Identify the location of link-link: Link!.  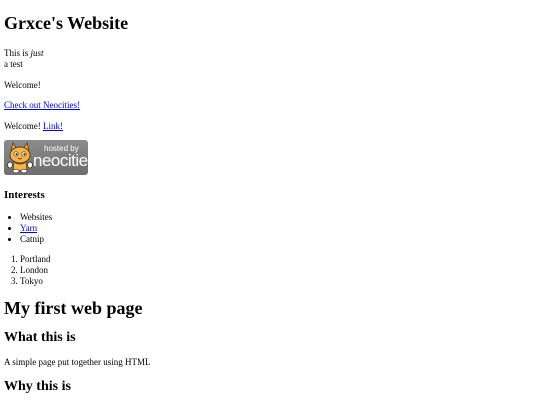
(53, 126).